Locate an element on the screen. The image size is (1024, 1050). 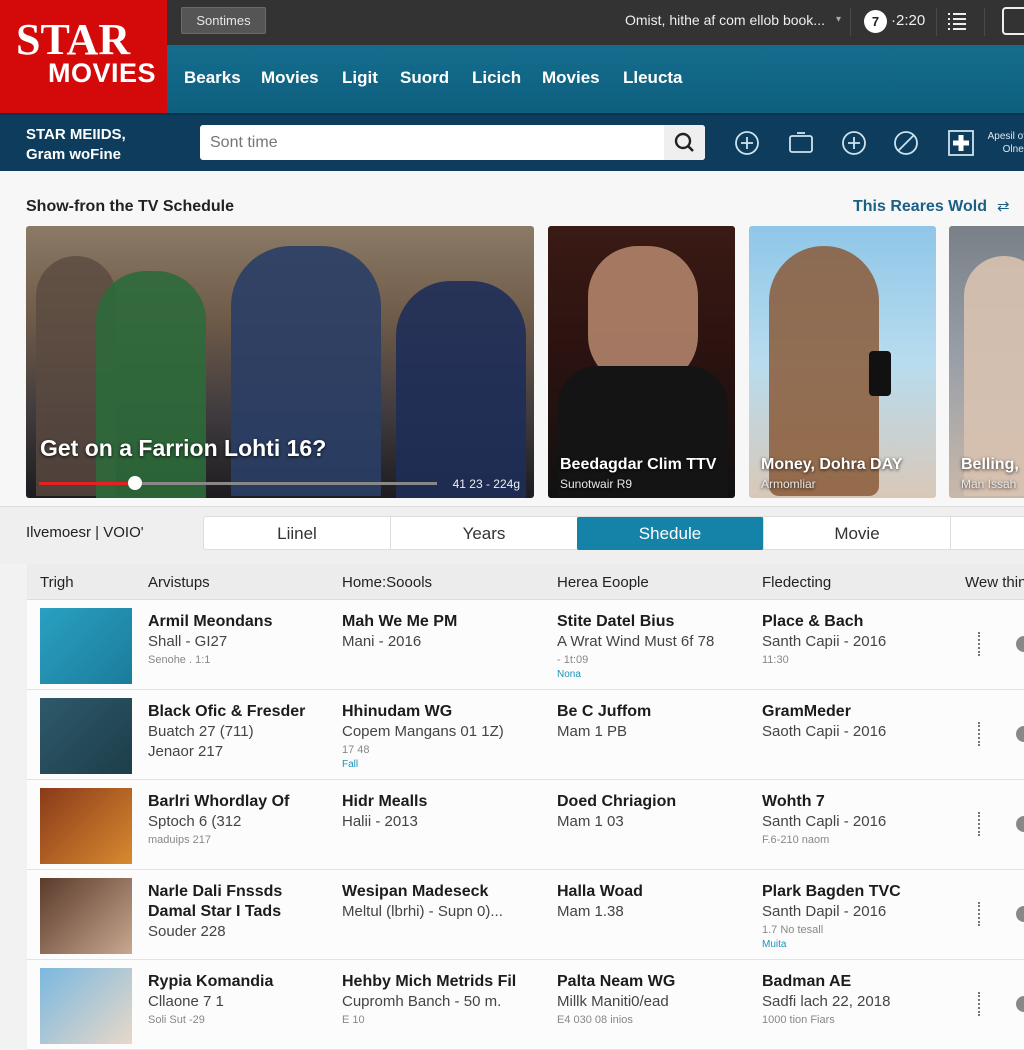
logo-movies-text: MOVIES is located at coordinates (102, 73).